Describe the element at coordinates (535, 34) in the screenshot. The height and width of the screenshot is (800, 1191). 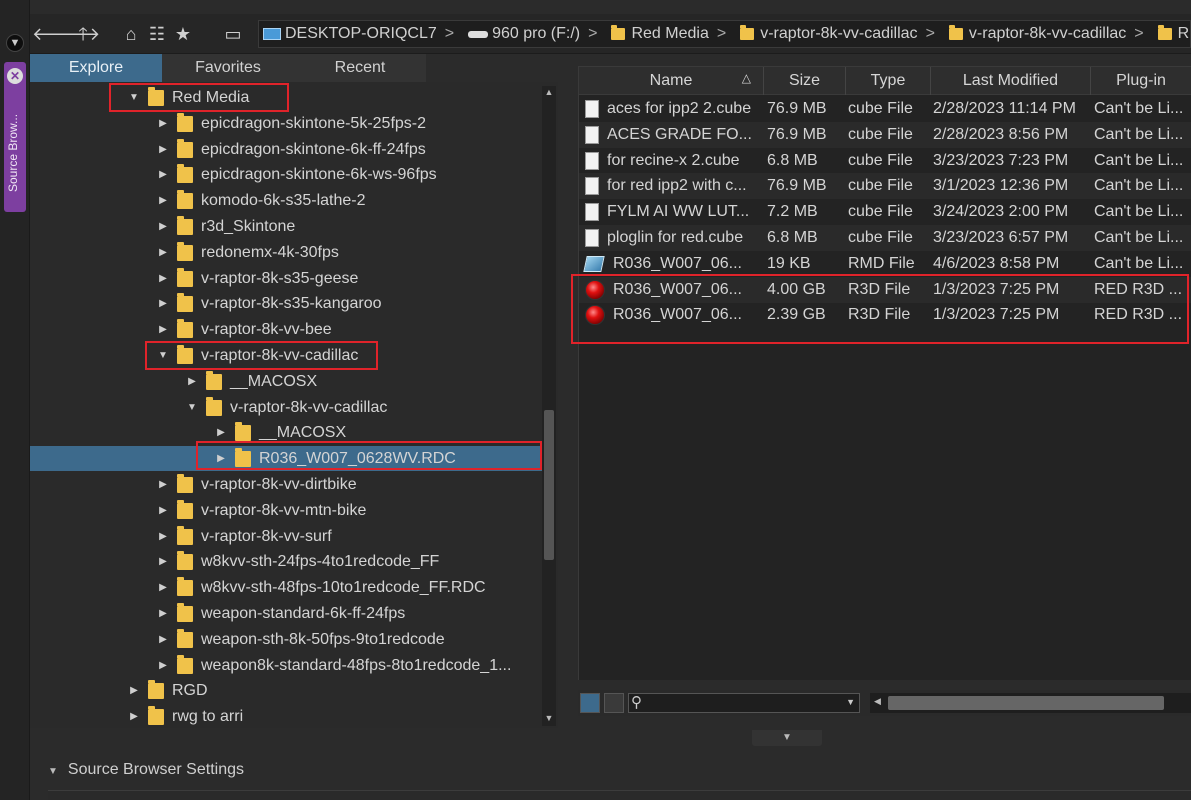
I see `breadcrumb-item: 960 pro (F:/) >` at that location.